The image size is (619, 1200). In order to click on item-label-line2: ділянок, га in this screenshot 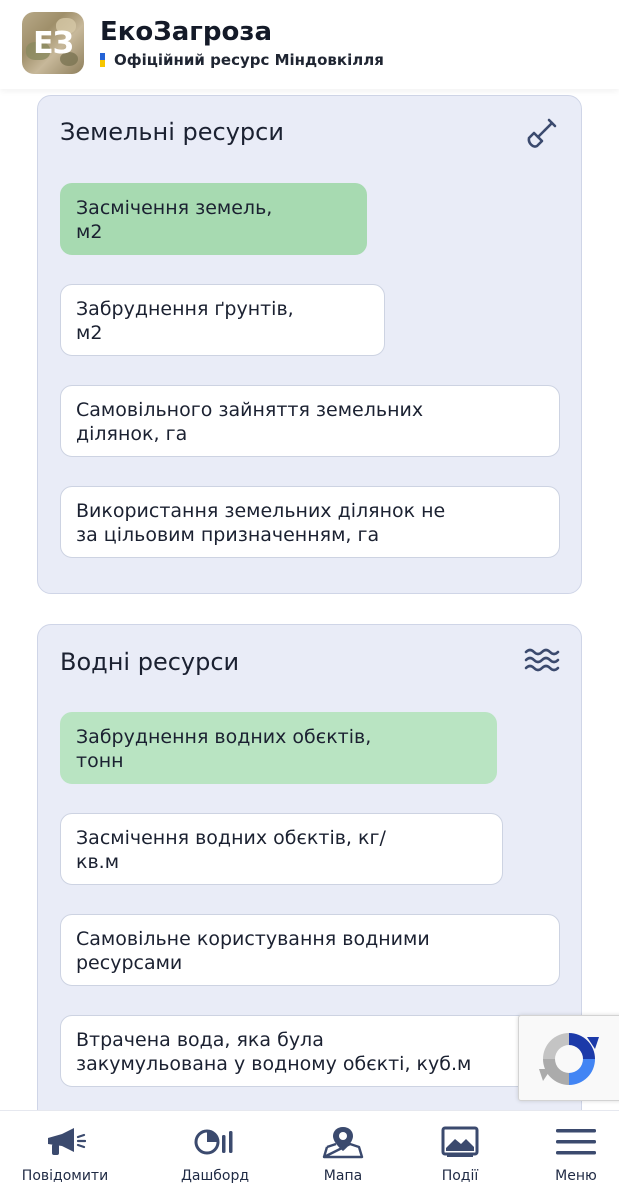, I will do `click(132, 434)`.